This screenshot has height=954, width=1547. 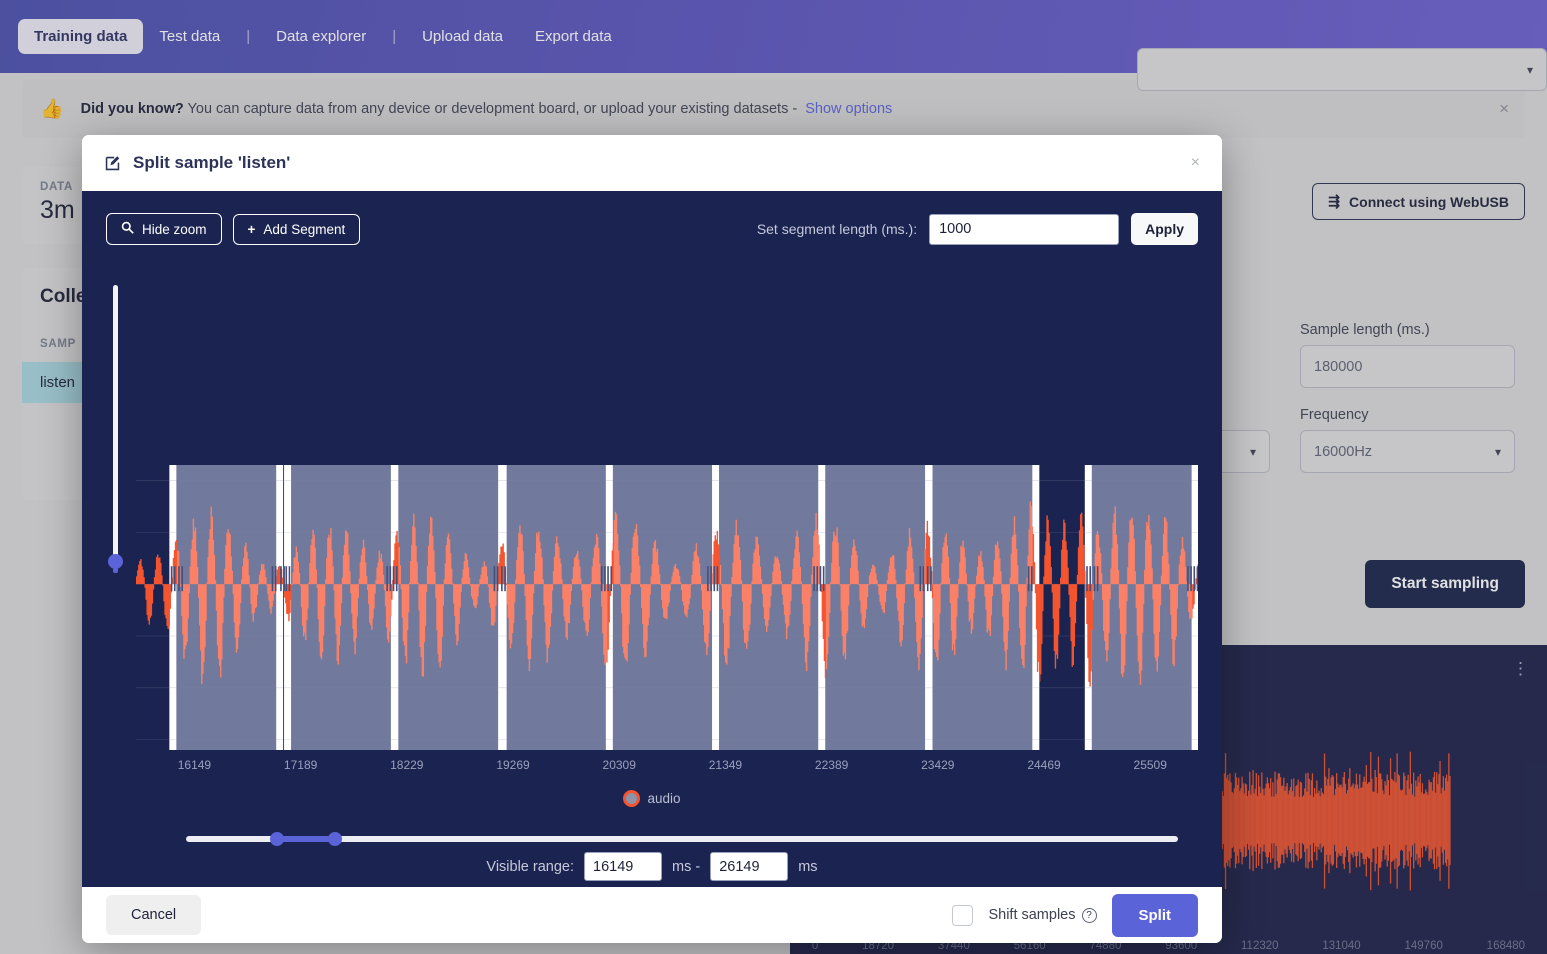 I want to click on vertical-slider-track, so click(x=115, y=424).